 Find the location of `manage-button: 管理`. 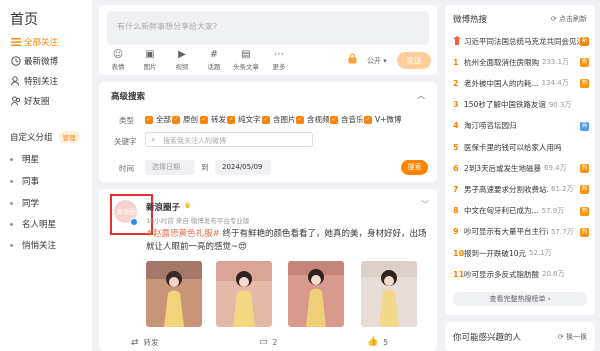

manage-button: 管理 is located at coordinates (69, 137).